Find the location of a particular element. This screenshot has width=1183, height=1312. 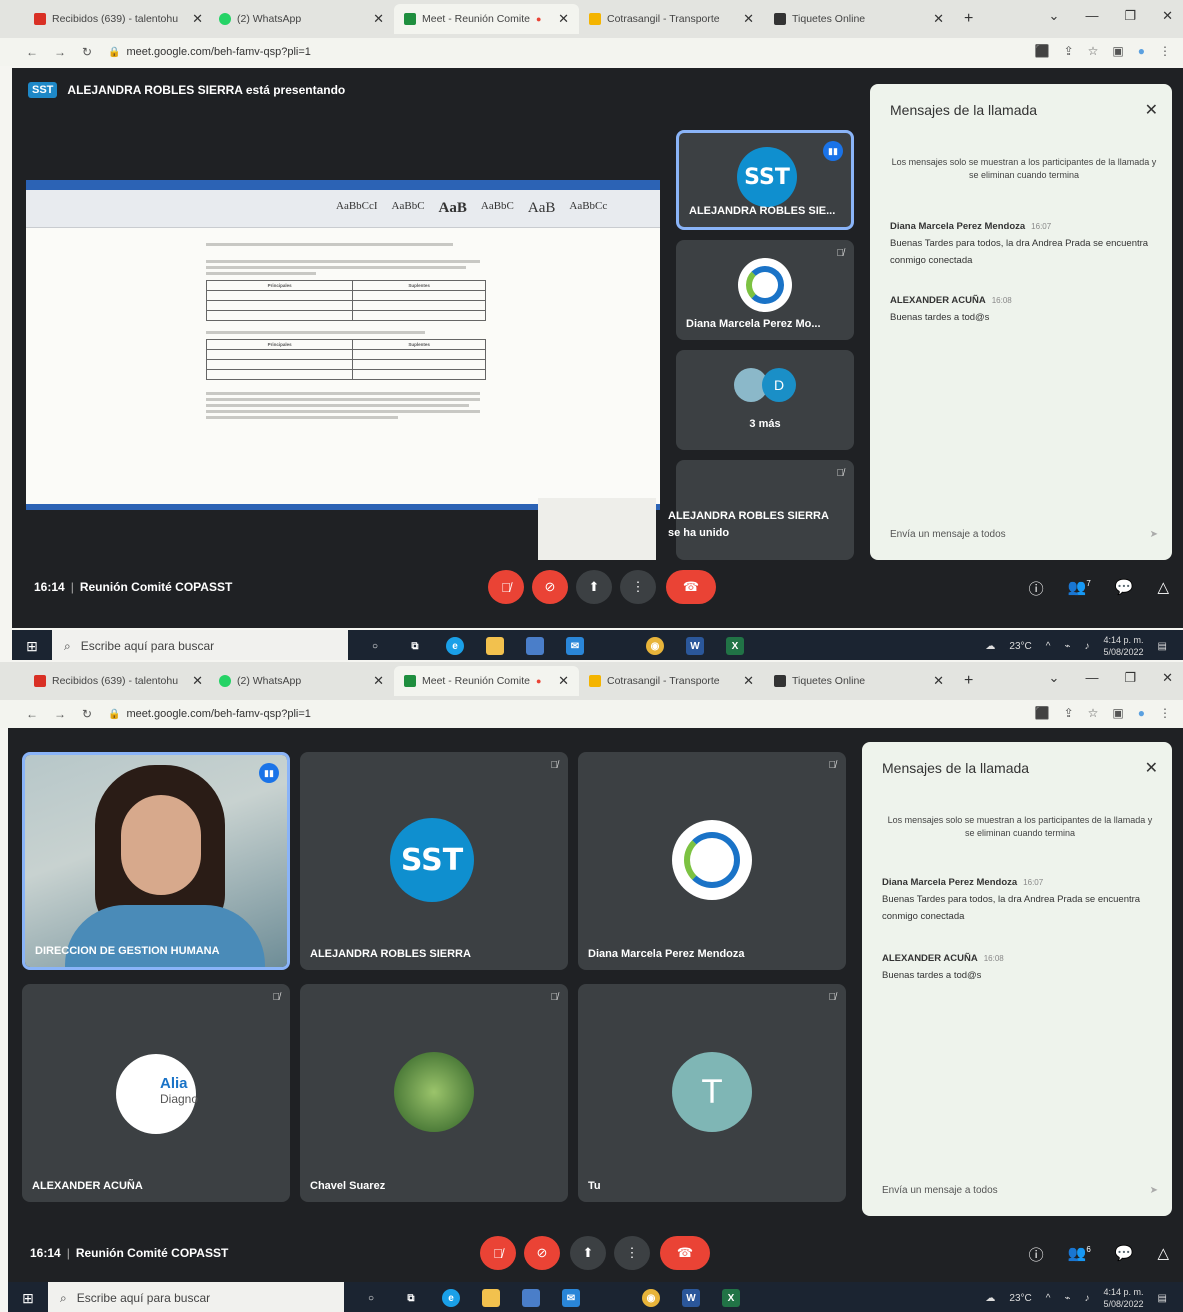

tile-gestion-humana: ▮▮ DIRECCION DE GESTION HUMANA is located at coordinates (156, 861).